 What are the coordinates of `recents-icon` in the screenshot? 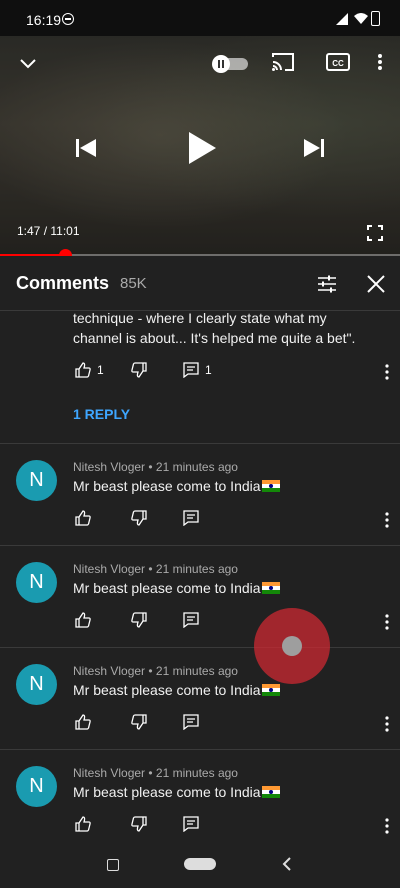 It's located at (113, 865).